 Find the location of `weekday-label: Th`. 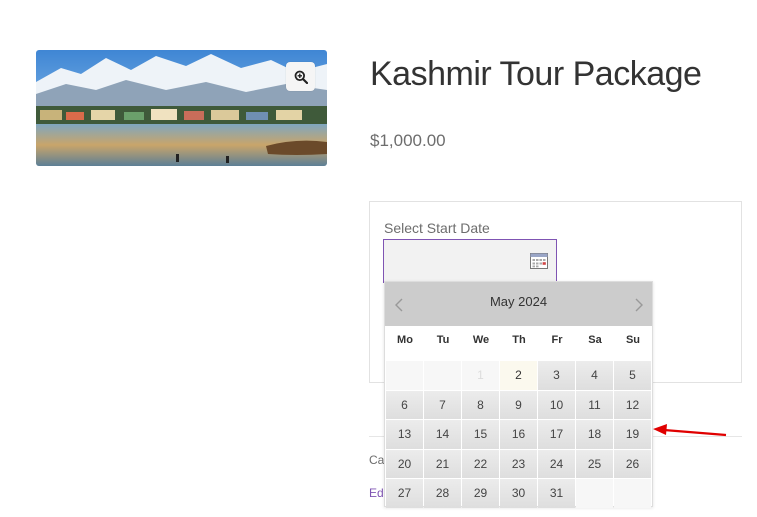

weekday-label: Th is located at coordinates (519, 340).